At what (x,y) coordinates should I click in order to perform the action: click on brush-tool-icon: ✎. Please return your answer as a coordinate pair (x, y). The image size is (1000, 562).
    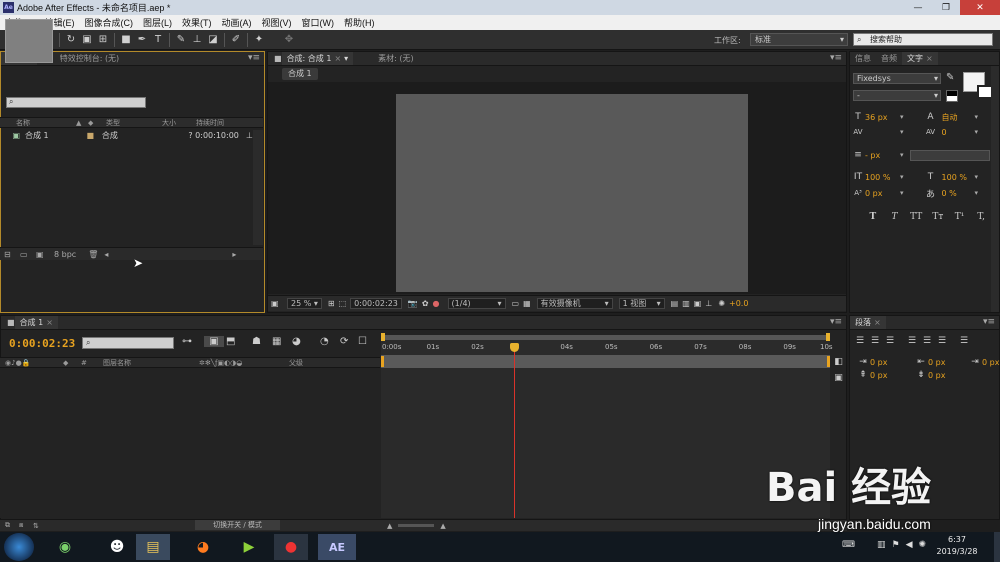
    Looking at the image, I should click on (181, 40).